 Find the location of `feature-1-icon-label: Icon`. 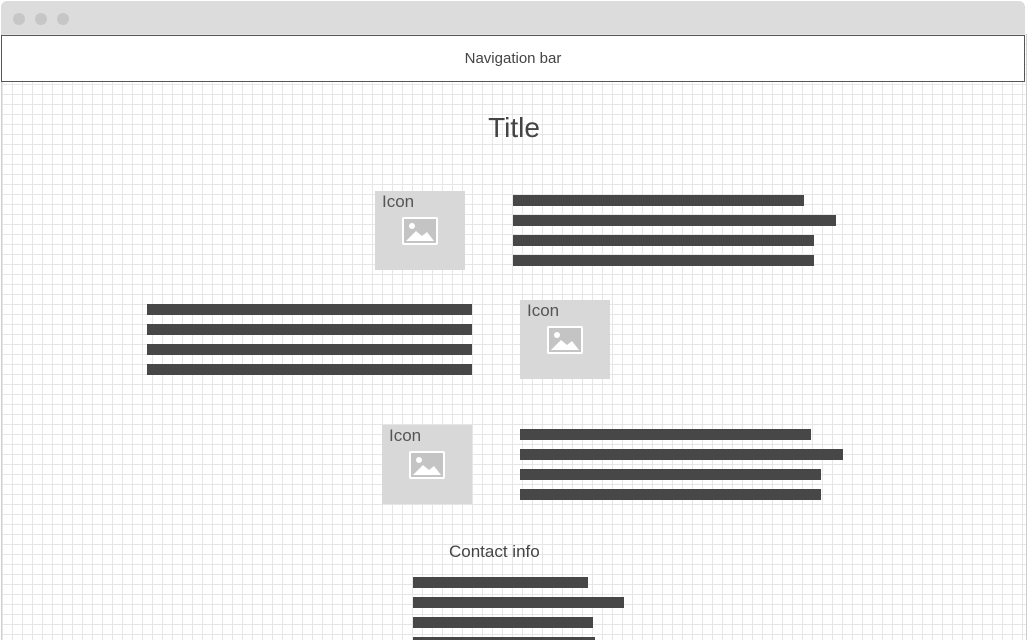

feature-1-icon-label: Icon is located at coordinates (398, 201).